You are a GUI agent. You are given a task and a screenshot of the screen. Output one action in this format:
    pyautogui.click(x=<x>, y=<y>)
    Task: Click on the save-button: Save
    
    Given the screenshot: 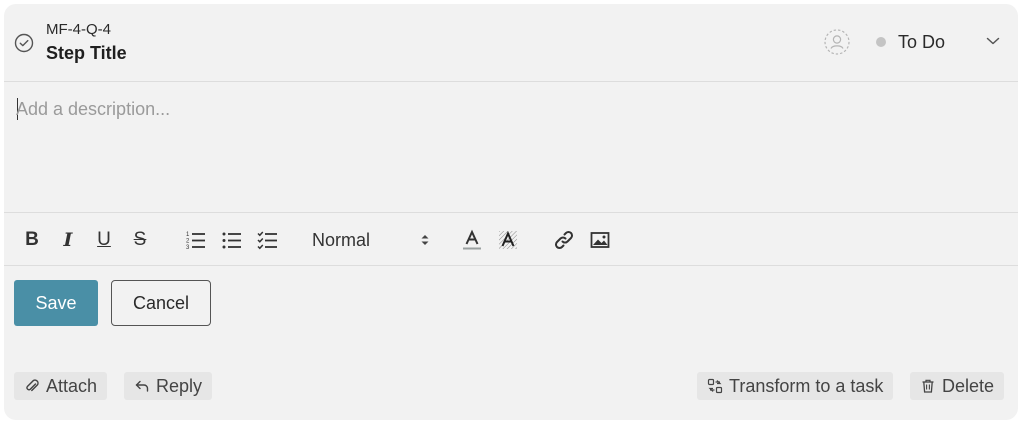 What is the action you would take?
    pyautogui.click(x=56, y=303)
    